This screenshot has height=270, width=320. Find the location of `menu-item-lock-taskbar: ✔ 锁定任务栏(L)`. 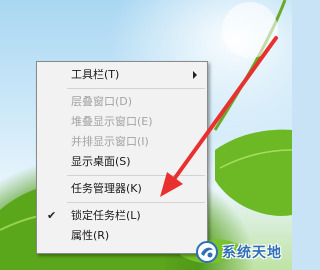

menu-item-lock-taskbar: ✔ 锁定任务栏(L) is located at coordinates (122, 216).